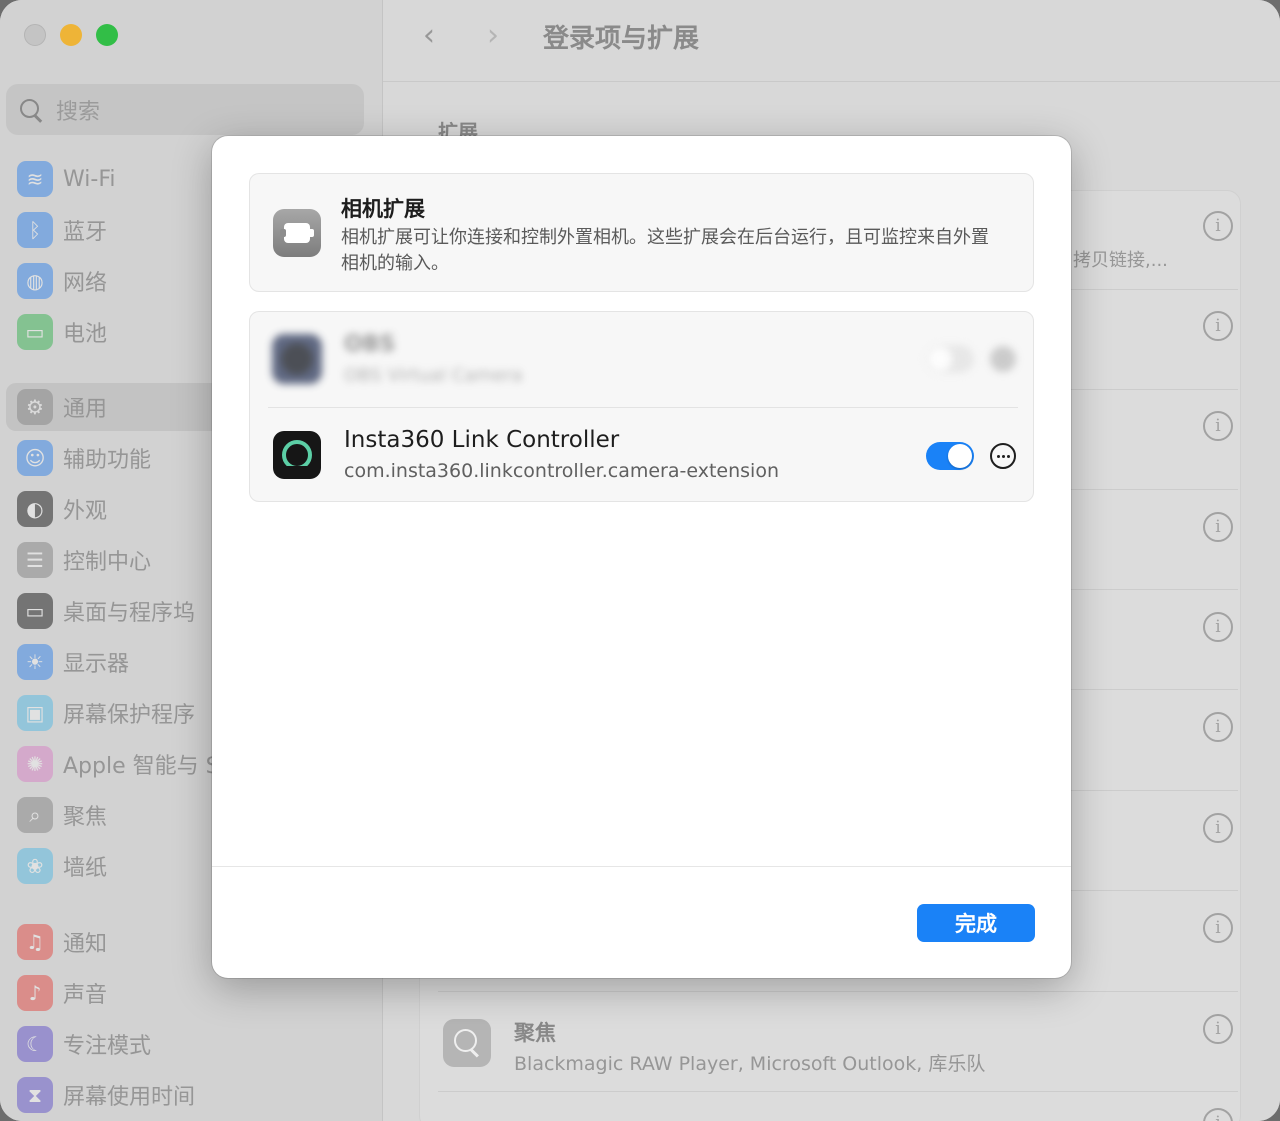  Describe the element at coordinates (433, 375) in the screenshot. I see `extension-bundle: OBS Virtual Camera` at that location.